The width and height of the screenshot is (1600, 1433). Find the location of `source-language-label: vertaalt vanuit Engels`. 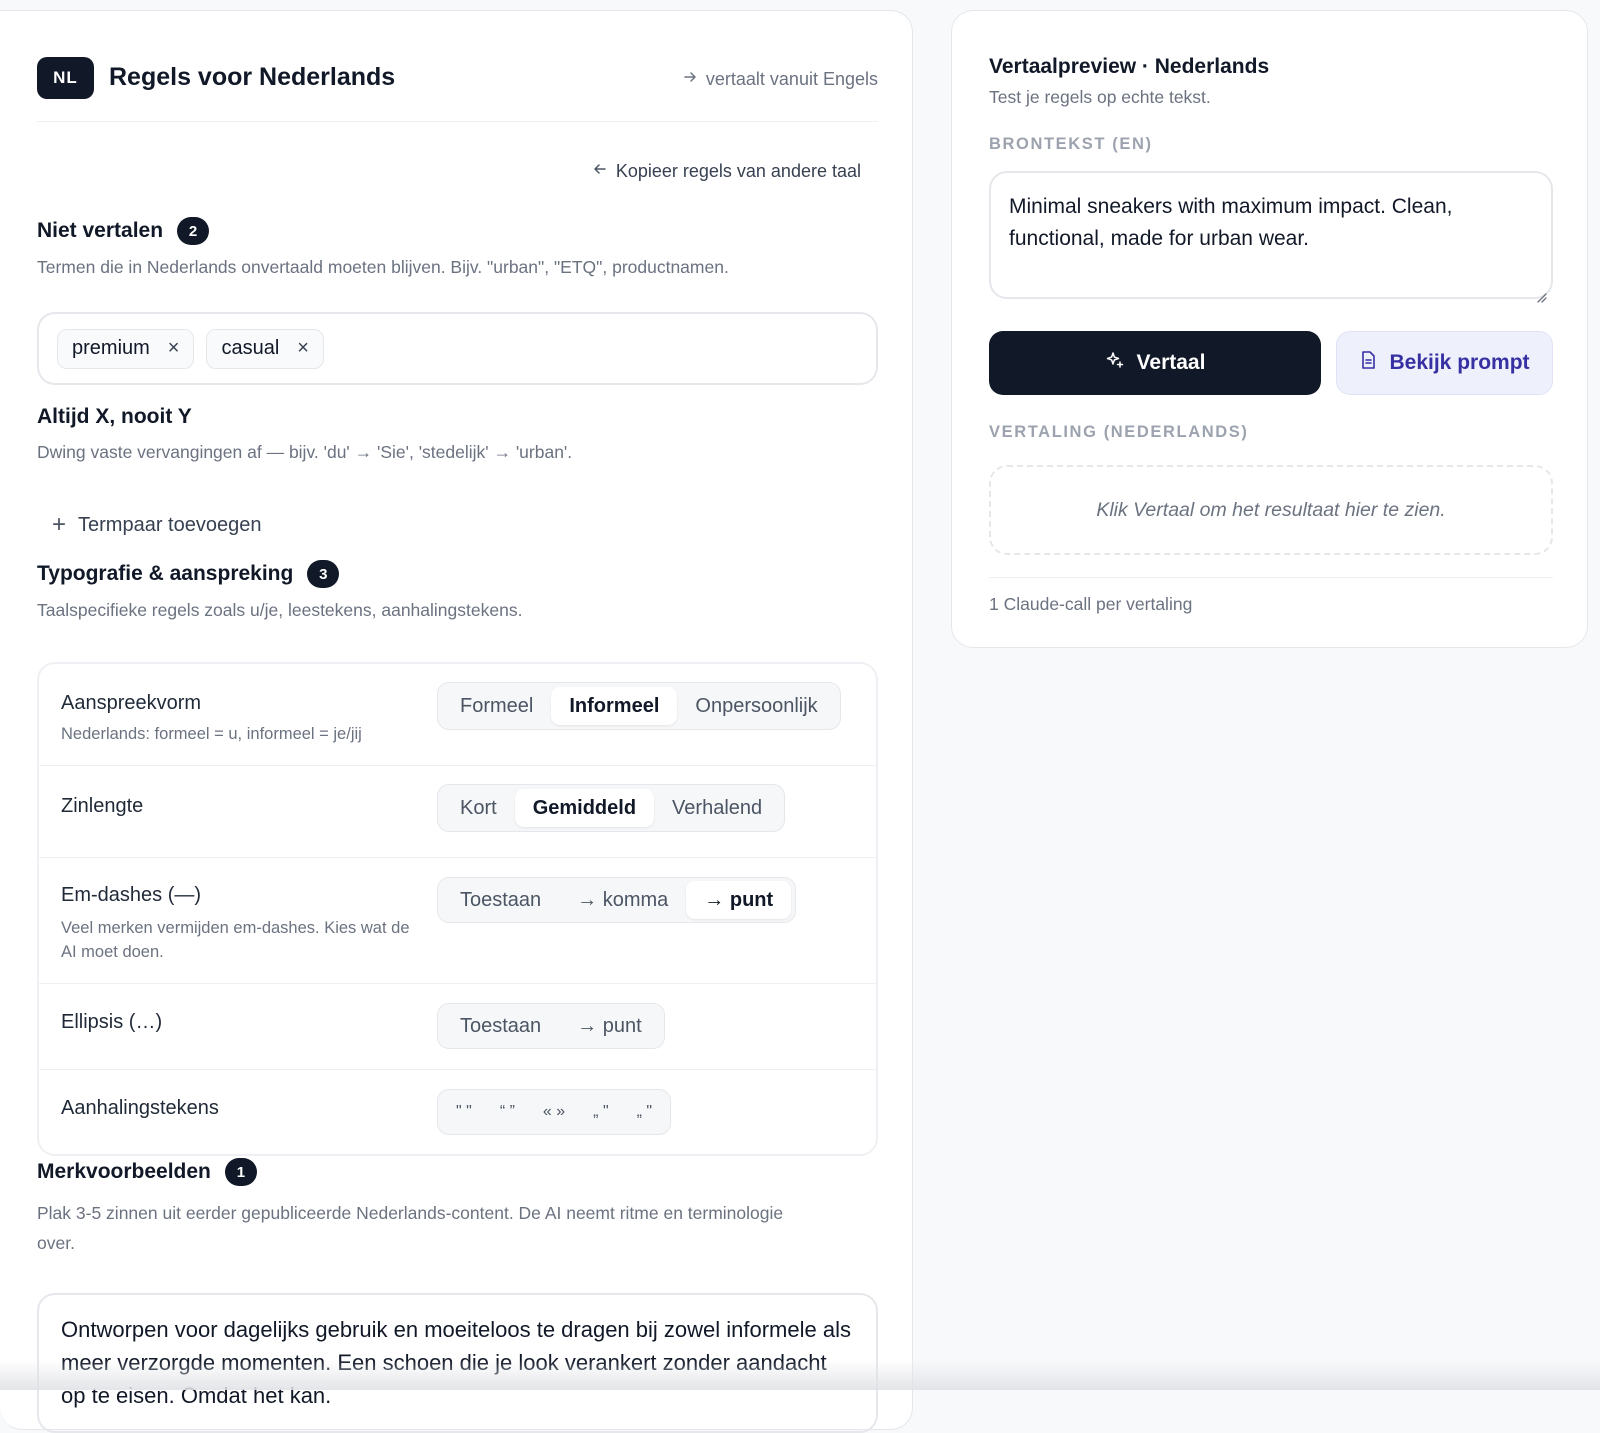

source-language-label: vertaalt vanuit Engels is located at coordinates (791, 79).